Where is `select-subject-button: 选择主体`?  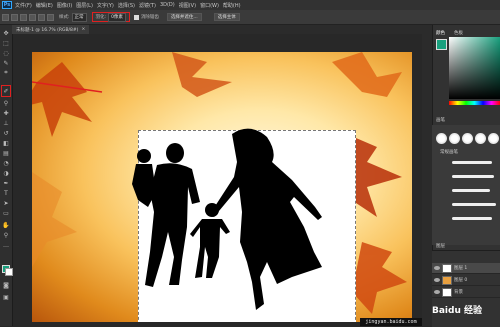 select-subject-button: 选择主体 is located at coordinates (226, 17).